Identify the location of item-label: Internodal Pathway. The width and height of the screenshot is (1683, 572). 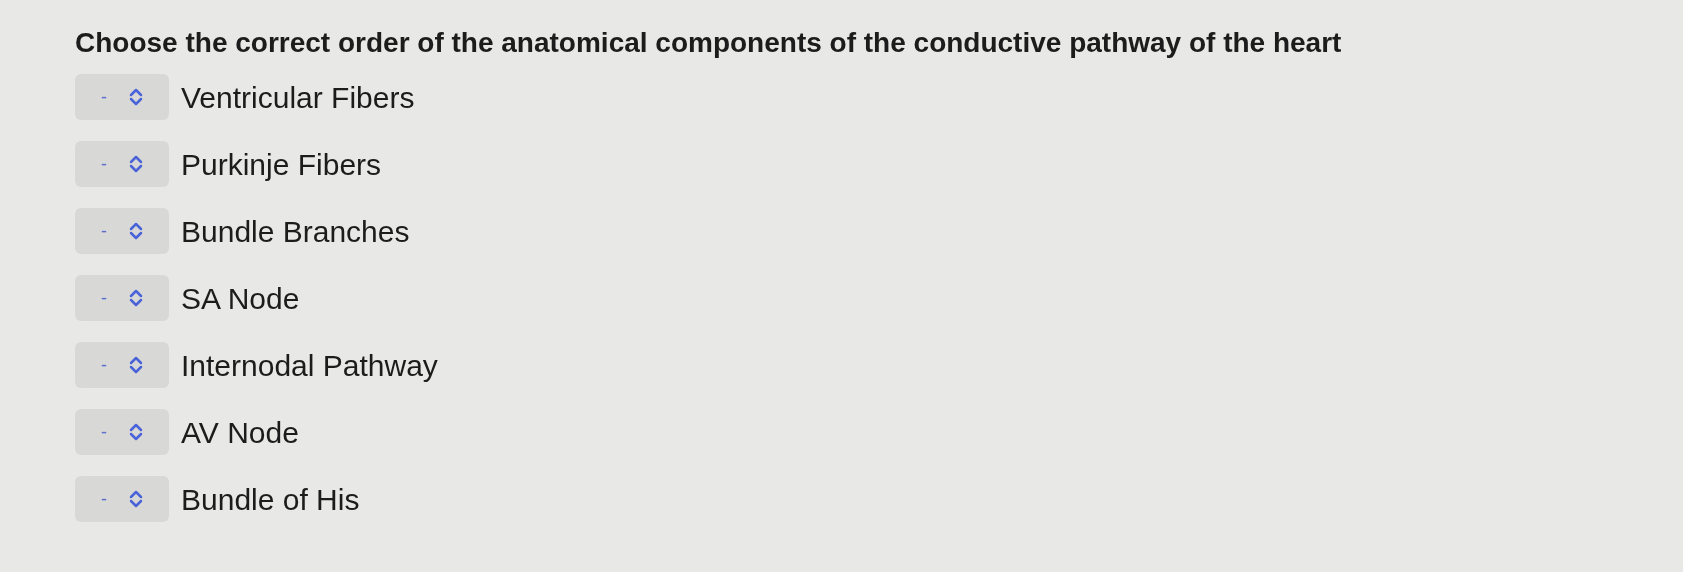
(309, 365).